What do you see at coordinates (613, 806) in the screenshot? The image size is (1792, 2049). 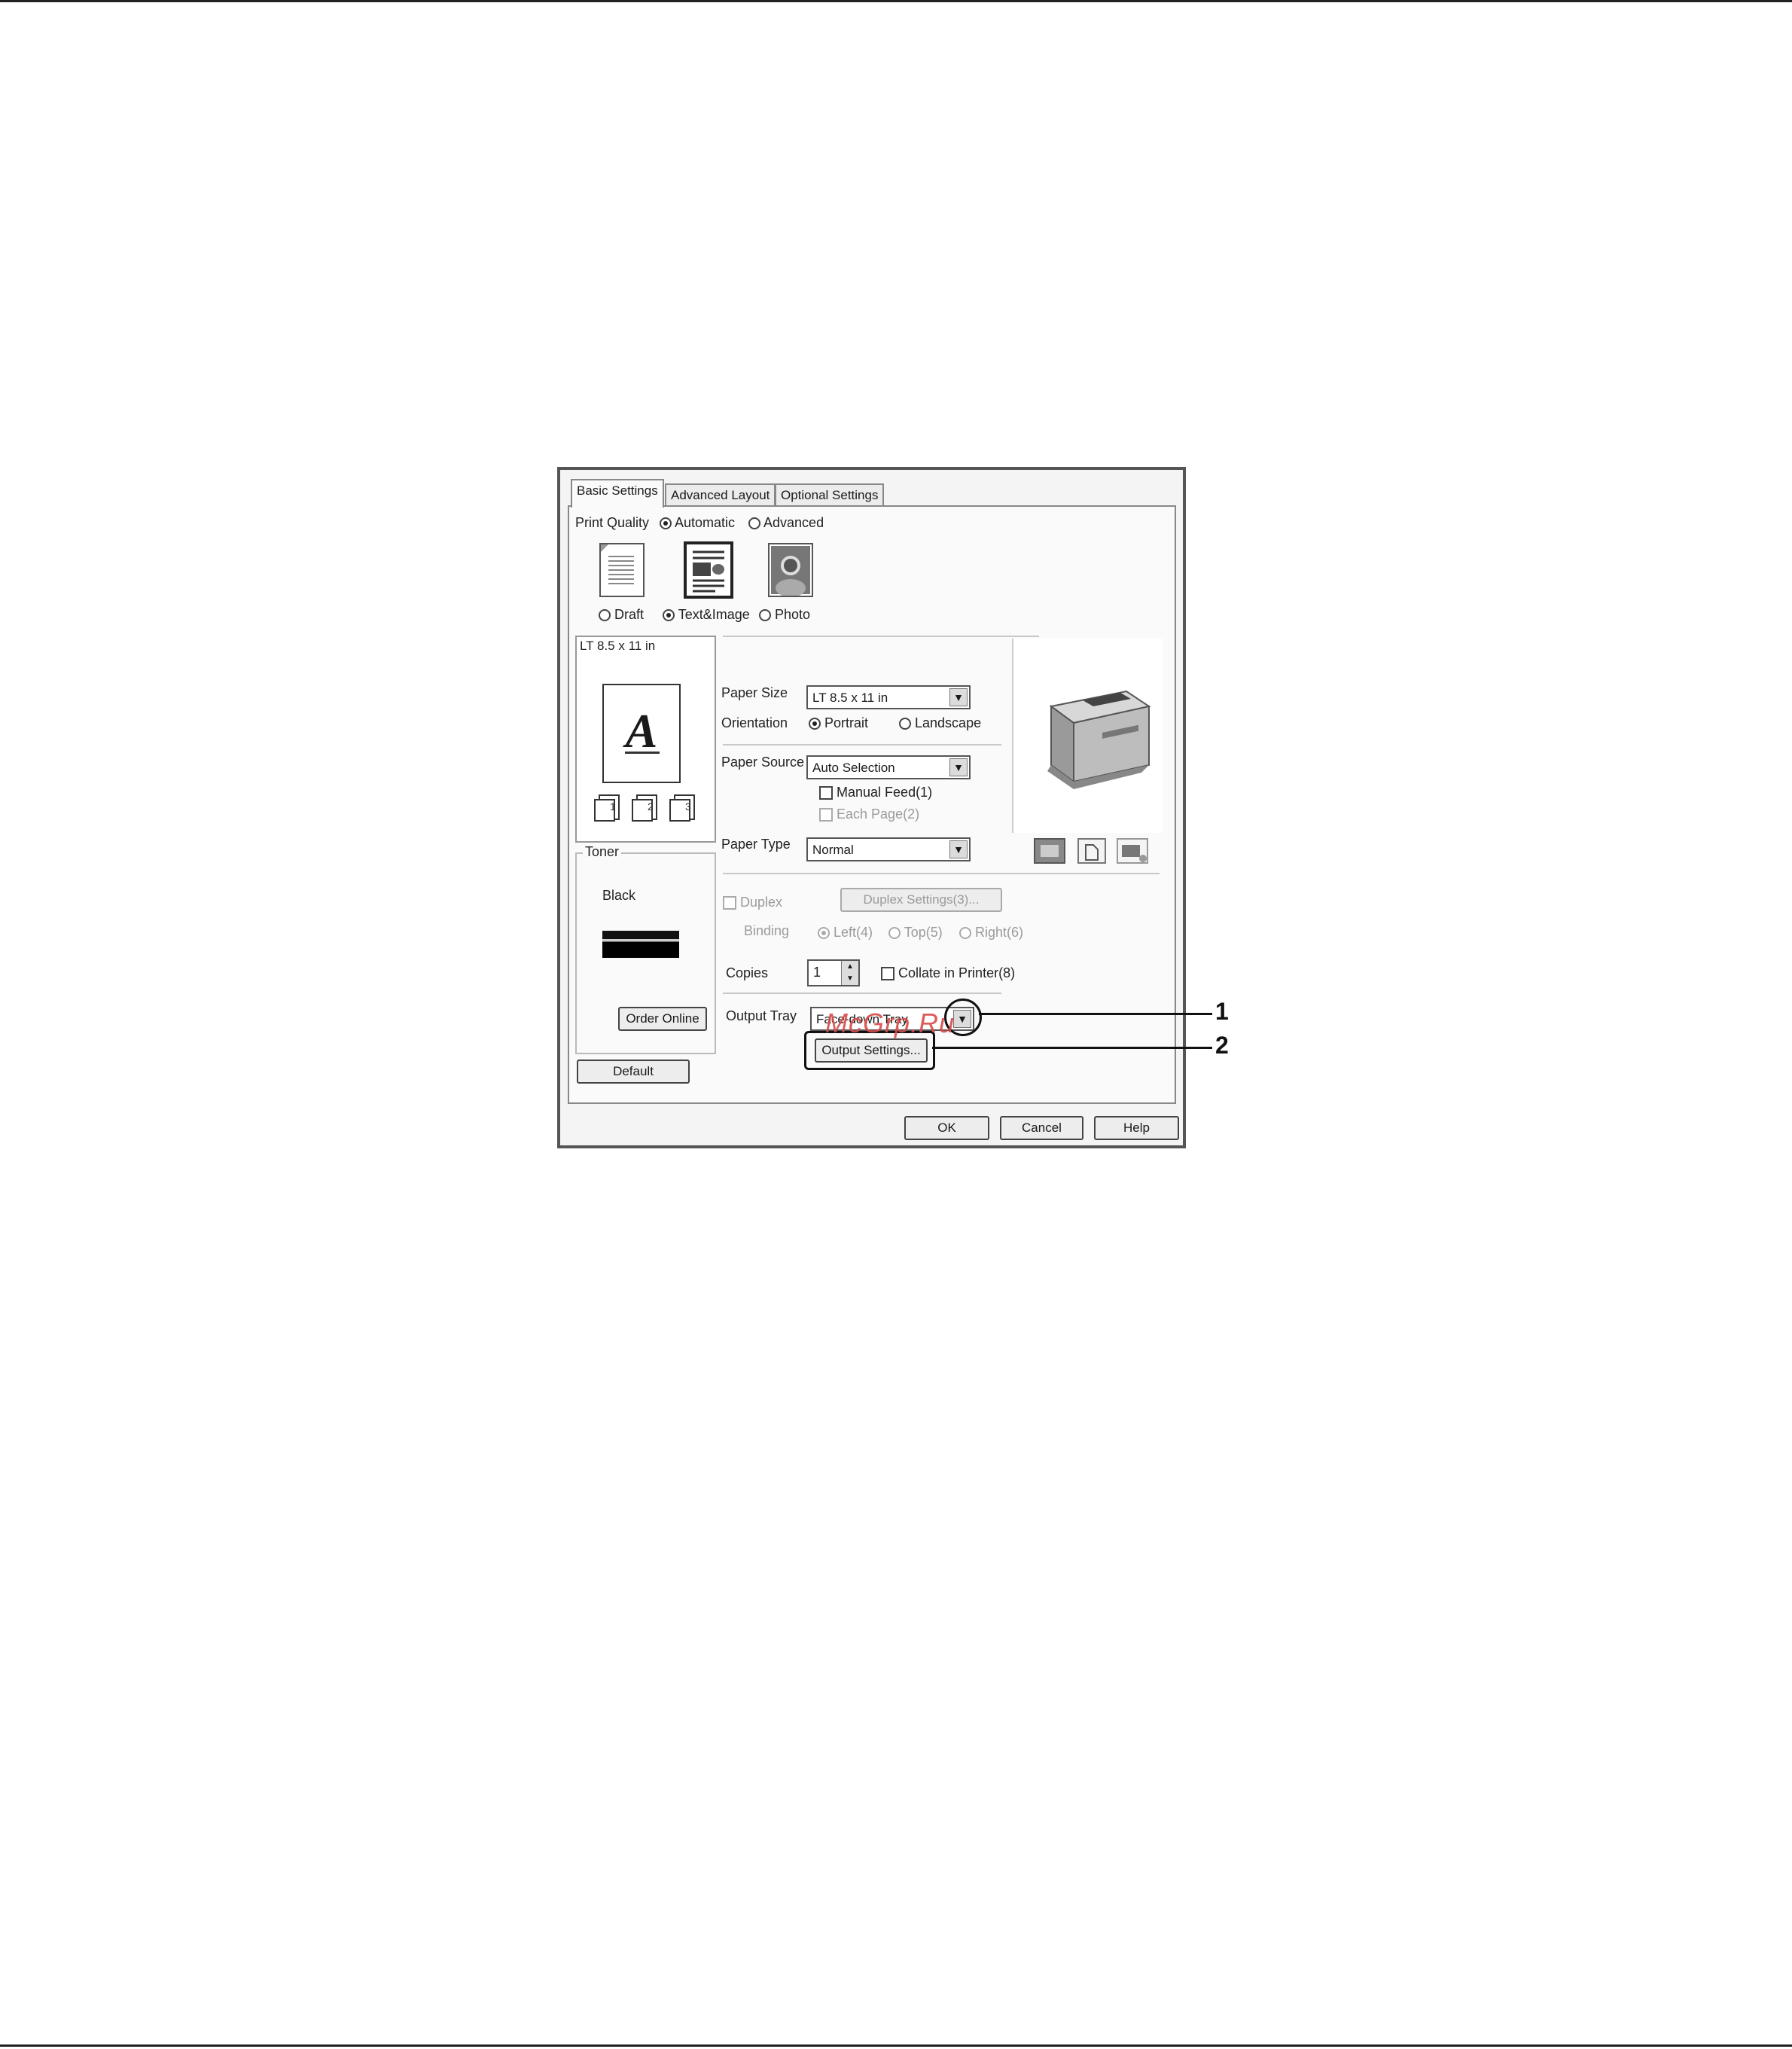 I see `svg-text: 1` at bounding box center [613, 806].